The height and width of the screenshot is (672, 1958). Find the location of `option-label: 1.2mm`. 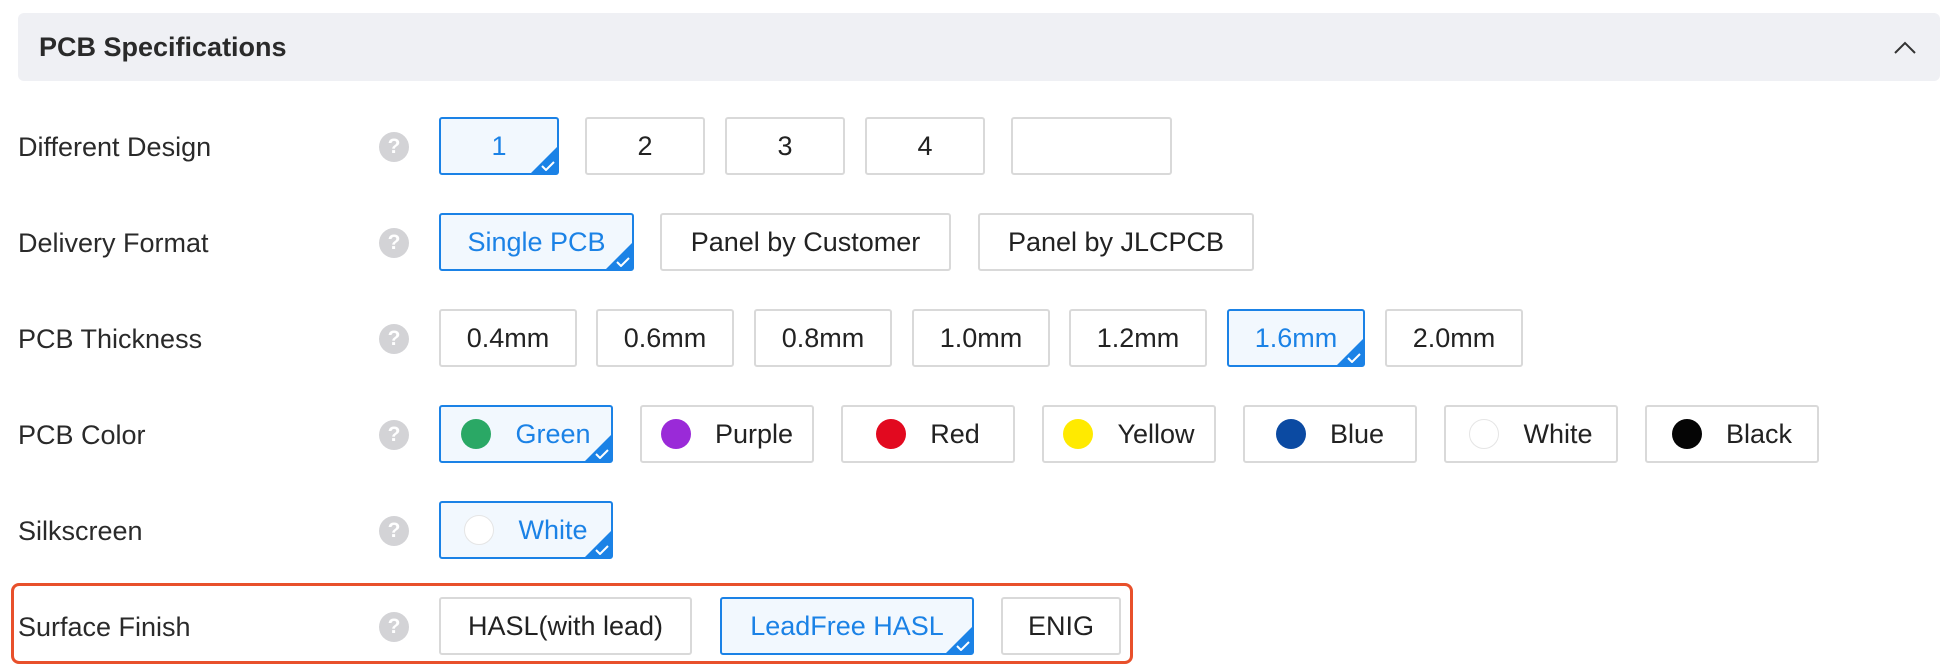

option-label: 1.2mm is located at coordinates (1138, 337).